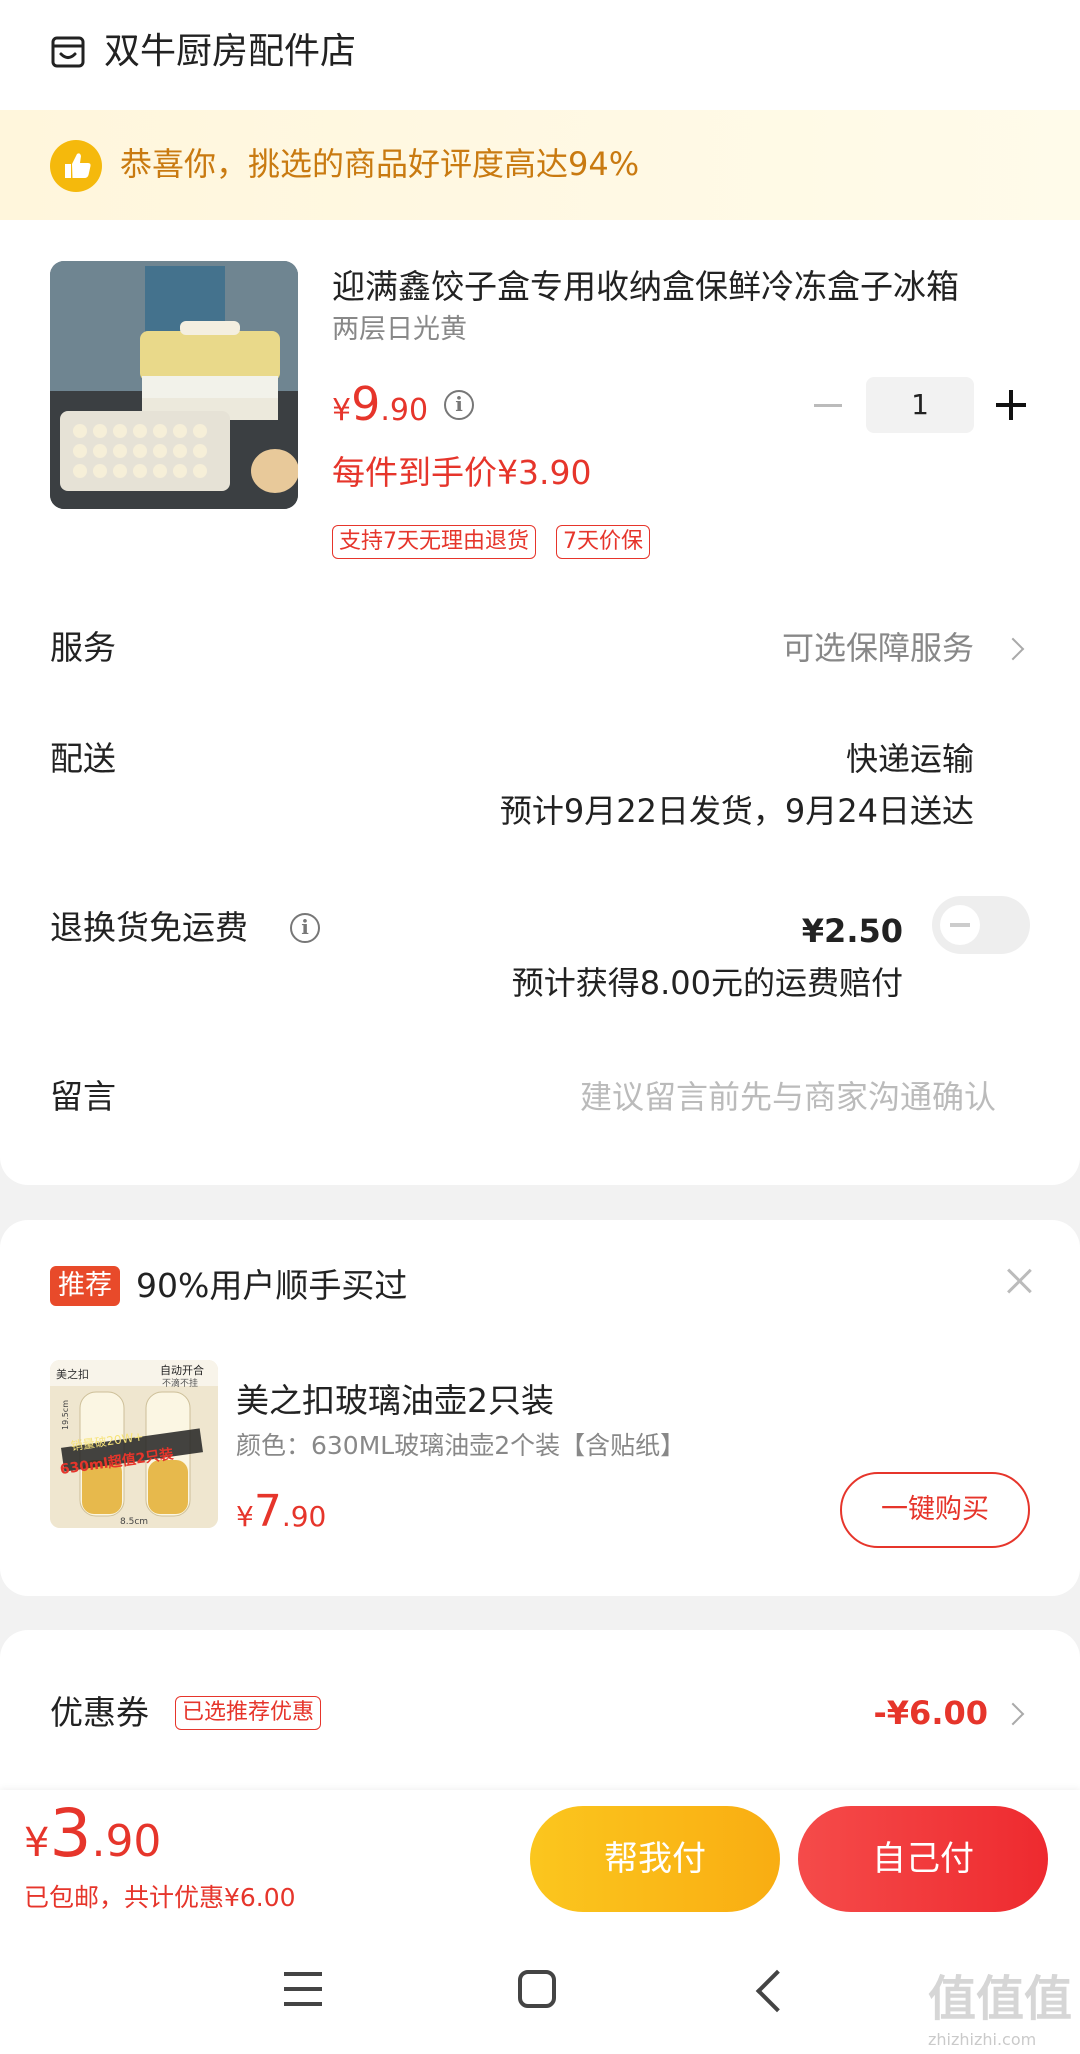 This screenshot has width=1080, height=2054. I want to click on service-label: 服务, so click(83, 647).